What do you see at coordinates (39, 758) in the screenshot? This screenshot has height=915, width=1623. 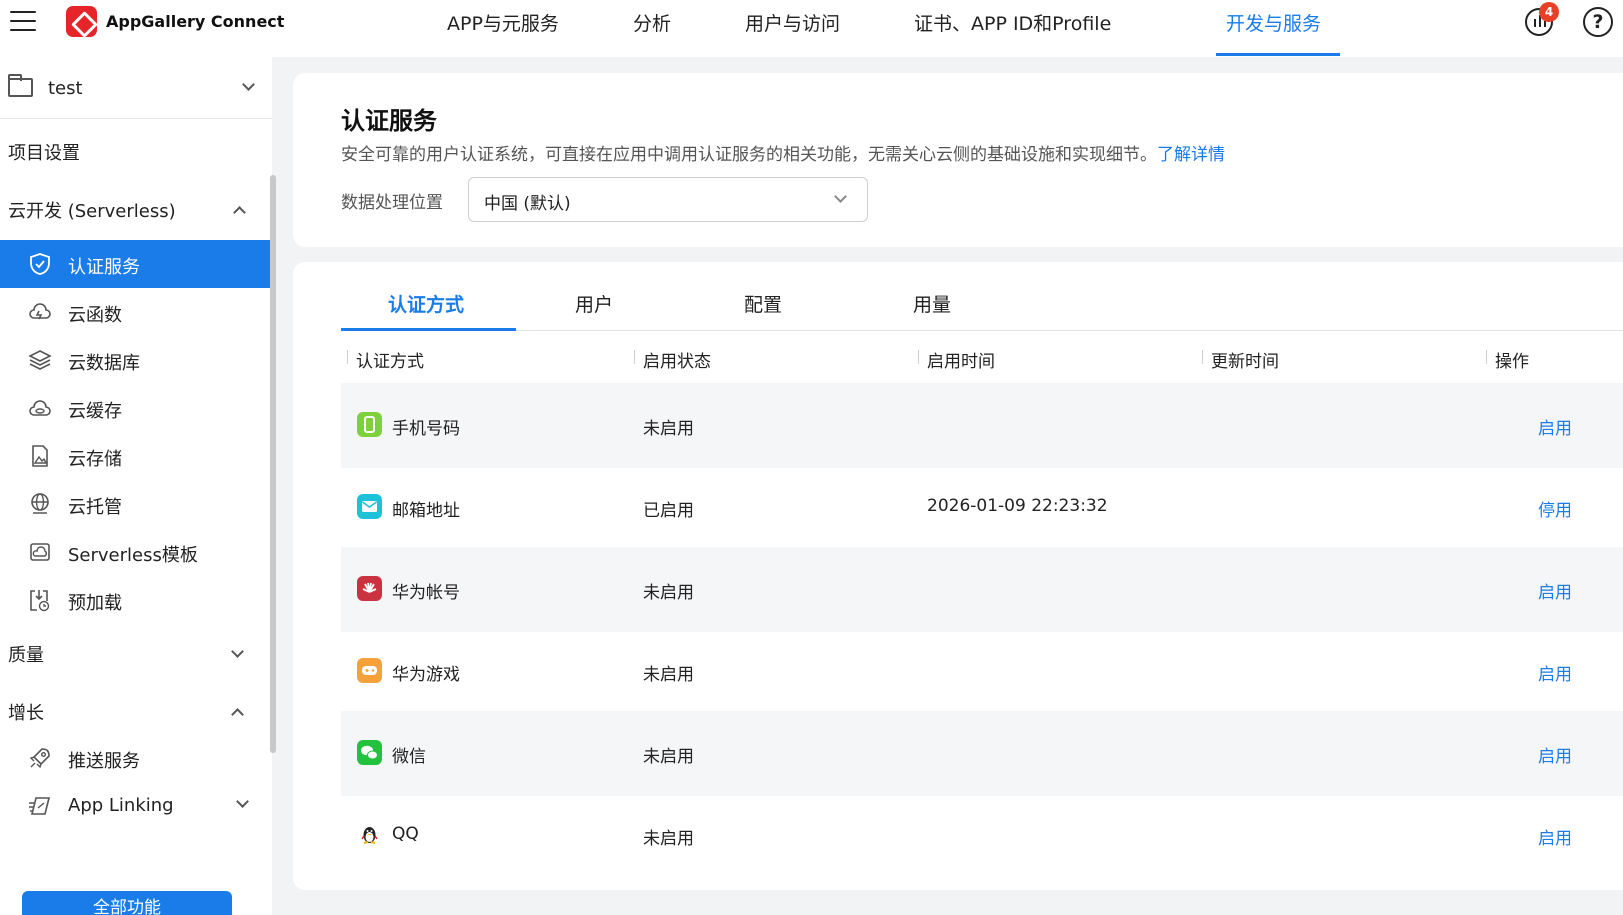 I see `rocket-icon` at bounding box center [39, 758].